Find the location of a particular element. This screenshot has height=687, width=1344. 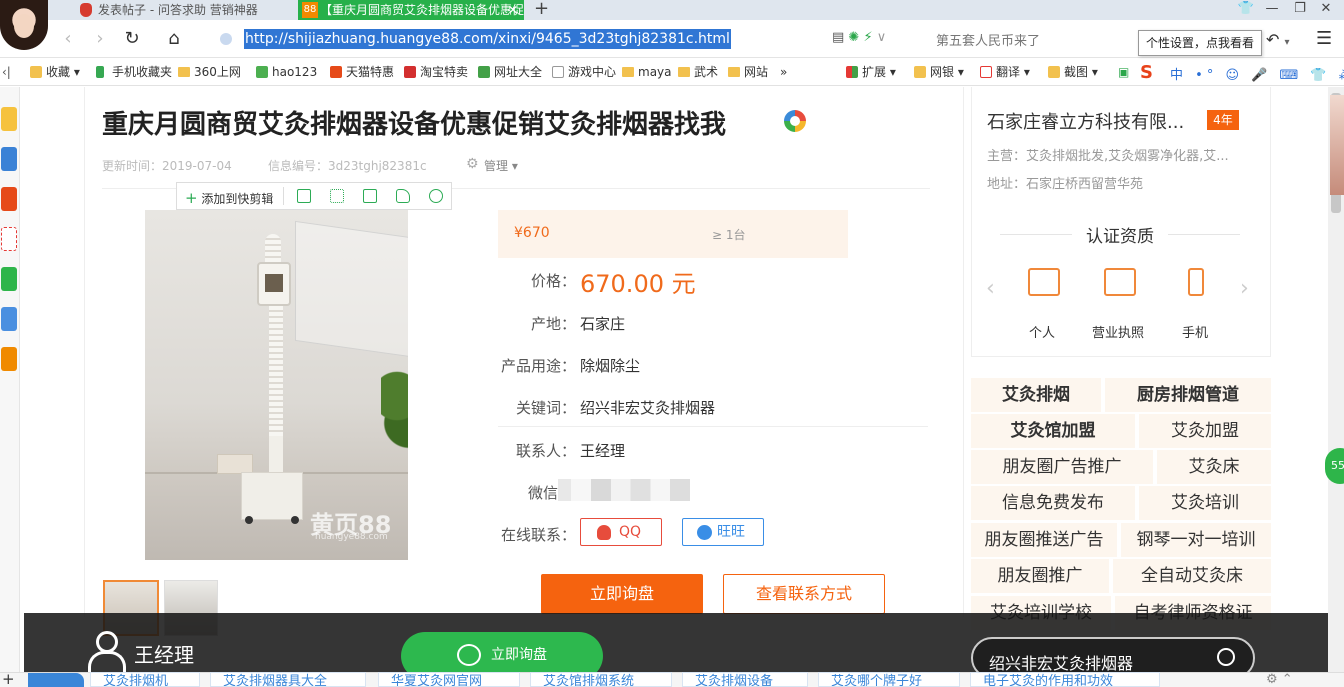

close-icon: ✕ is located at coordinates (513, 10).